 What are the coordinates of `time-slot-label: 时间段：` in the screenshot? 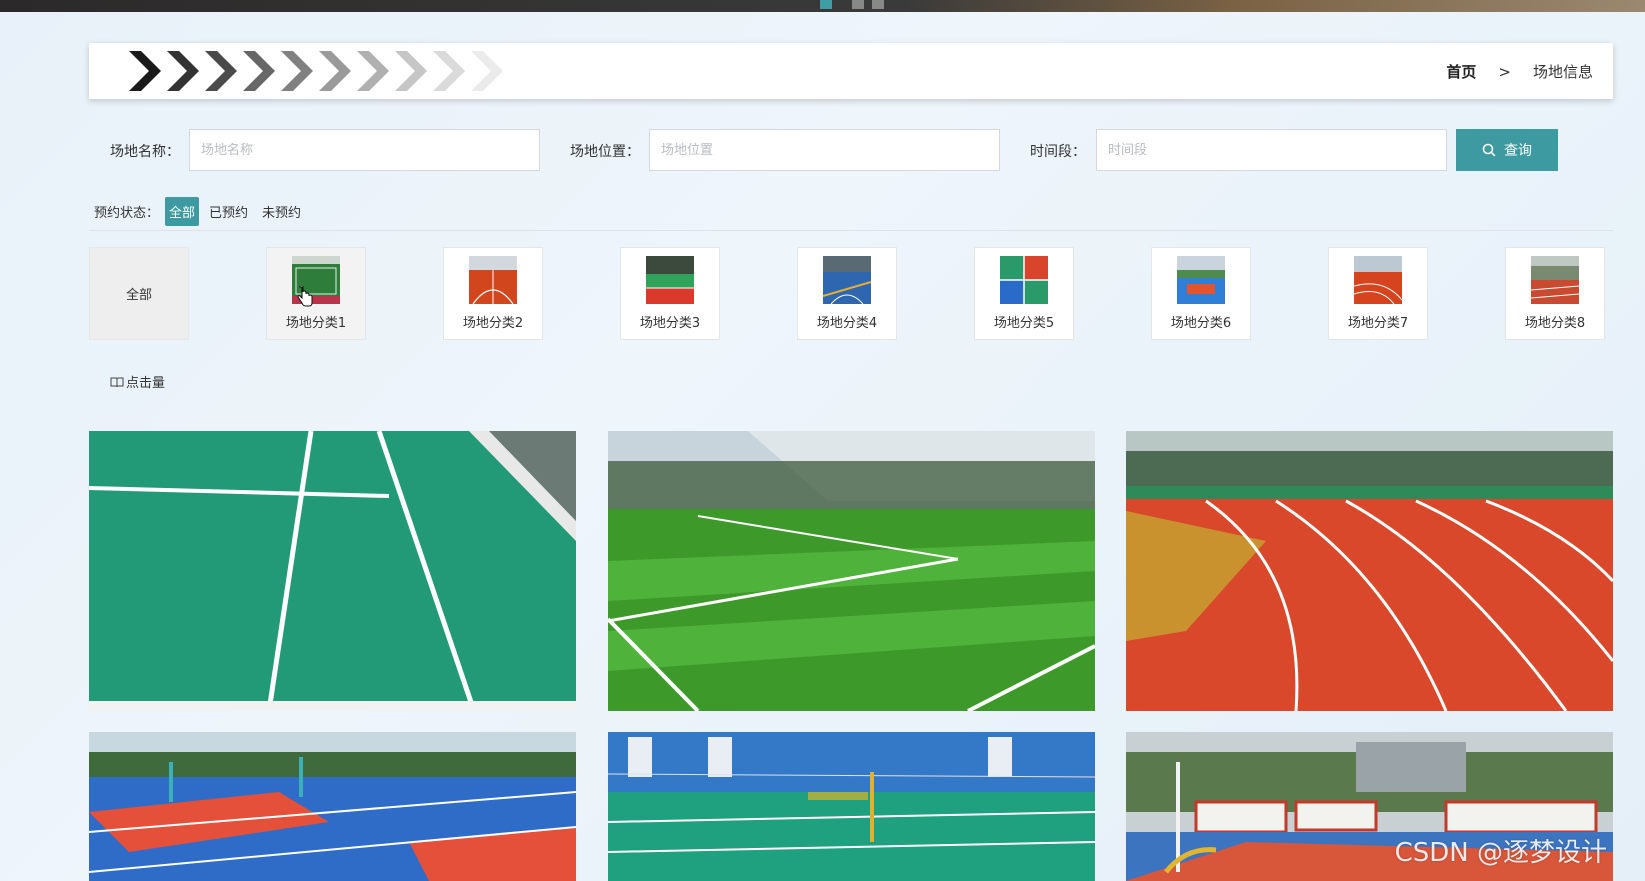 It's located at (1058, 152).